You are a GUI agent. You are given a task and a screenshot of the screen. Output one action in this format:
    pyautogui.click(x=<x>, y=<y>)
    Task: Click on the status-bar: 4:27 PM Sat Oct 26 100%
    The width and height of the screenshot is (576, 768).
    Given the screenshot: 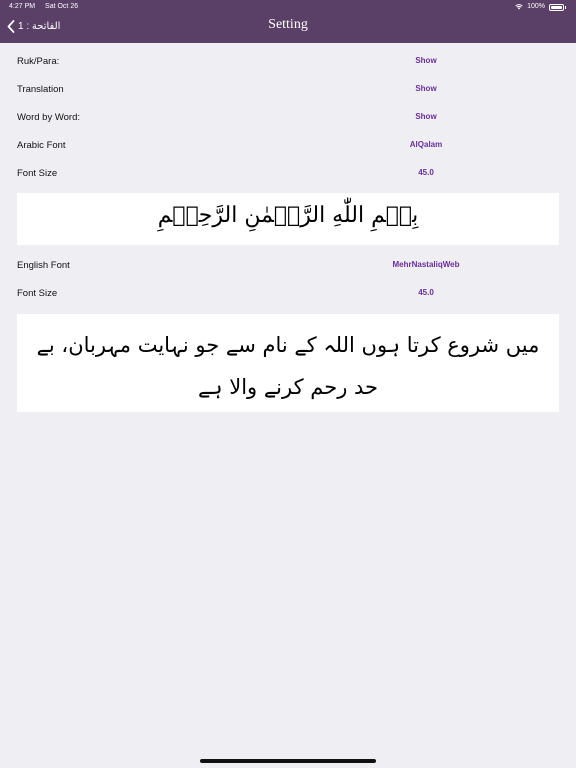 What is the action you would take?
    pyautogui.click(x=288, y=7)
    